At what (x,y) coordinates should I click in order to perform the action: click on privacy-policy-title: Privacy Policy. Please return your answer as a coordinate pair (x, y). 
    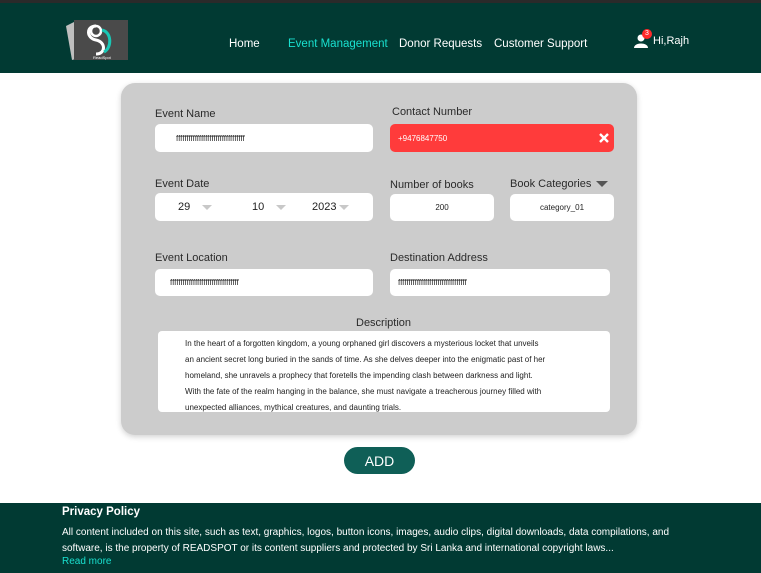
    Looking at the image, I should click on (101, 512).